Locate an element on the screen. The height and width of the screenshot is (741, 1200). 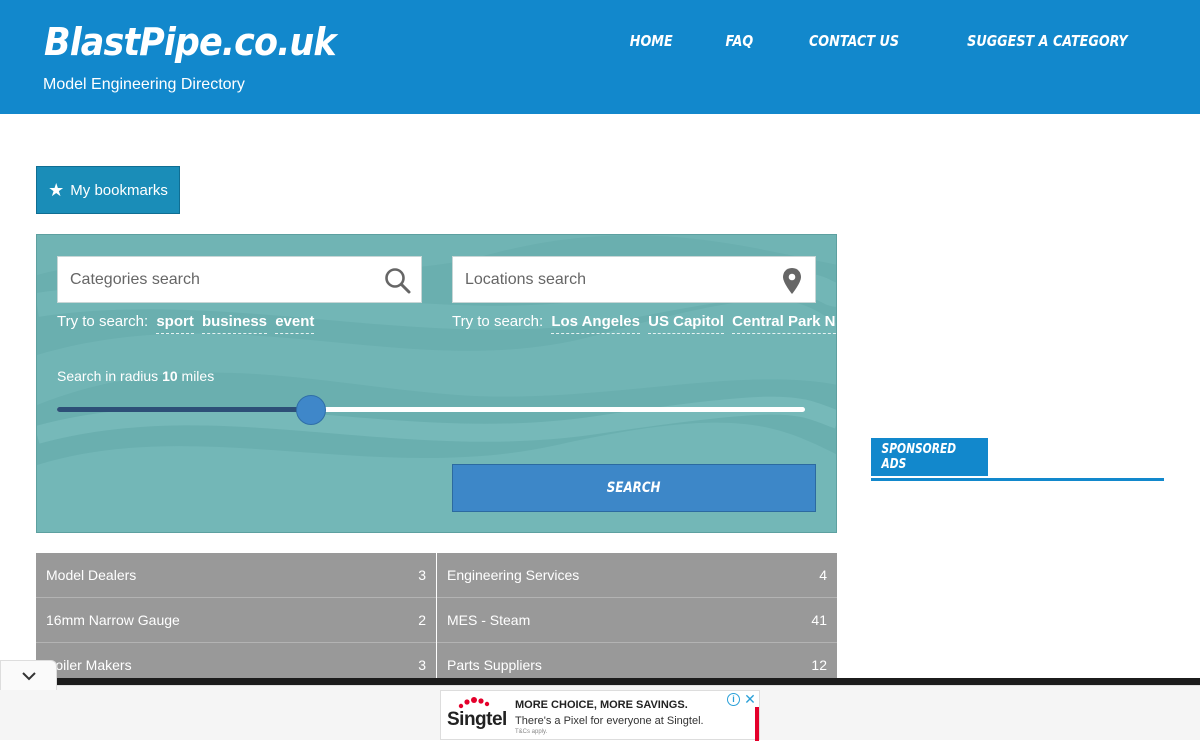
star-icon: ★ is located at coordinates (56, 190).